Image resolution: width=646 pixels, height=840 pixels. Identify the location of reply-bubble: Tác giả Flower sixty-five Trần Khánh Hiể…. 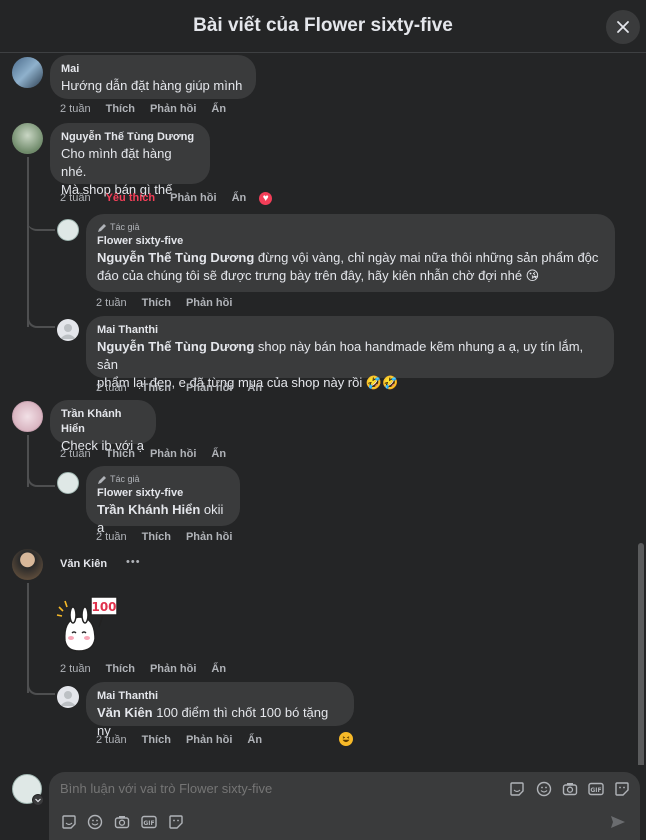
(163, 500).